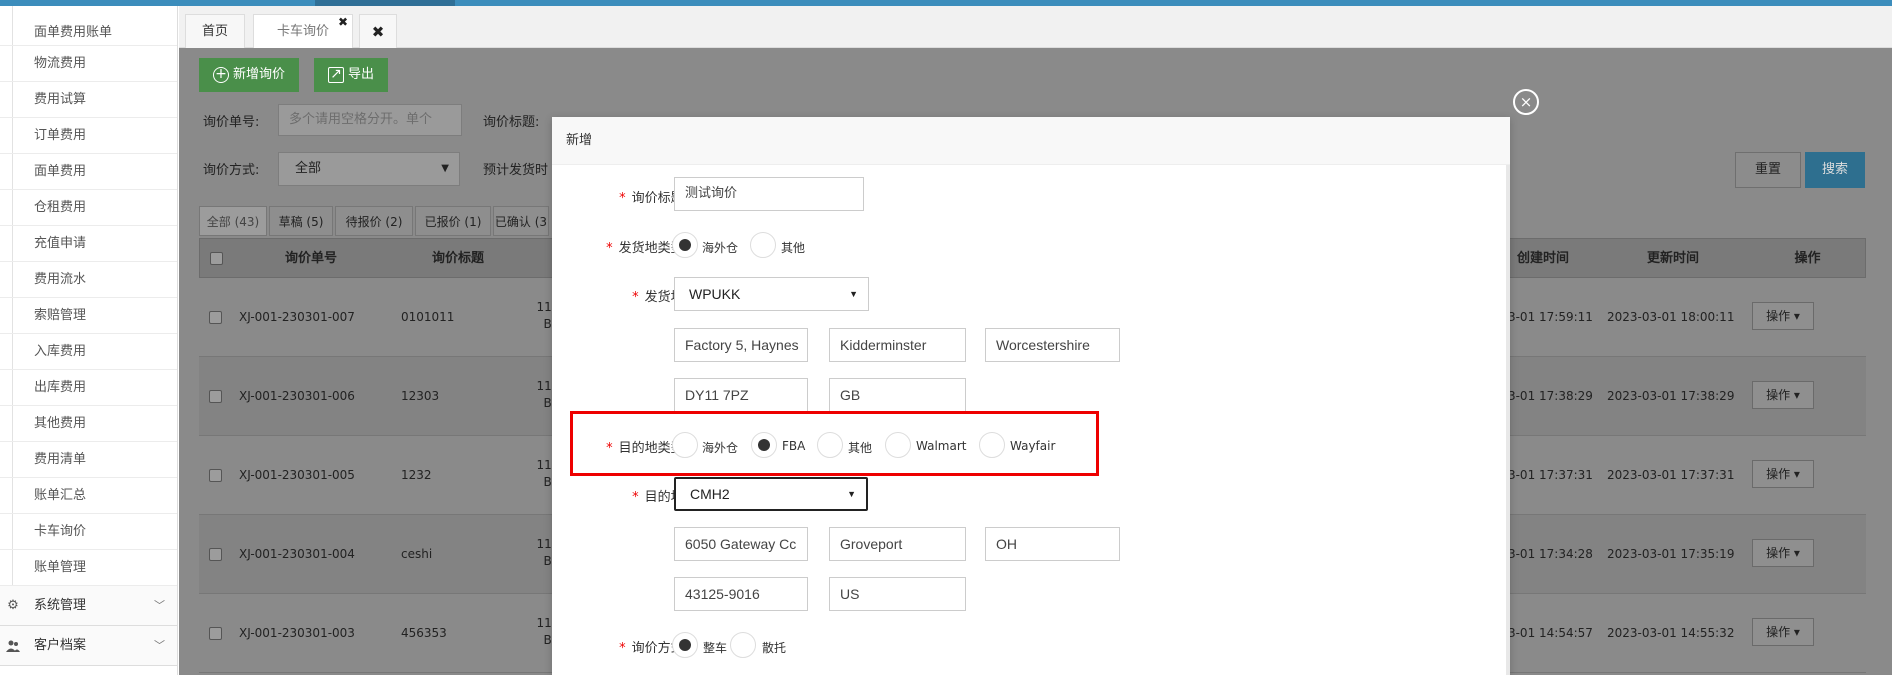  Describe the element at coordinates (1671, 317) in the screenshot. I see `cell-updated: 2023-03-01 18:00:11` at that location.